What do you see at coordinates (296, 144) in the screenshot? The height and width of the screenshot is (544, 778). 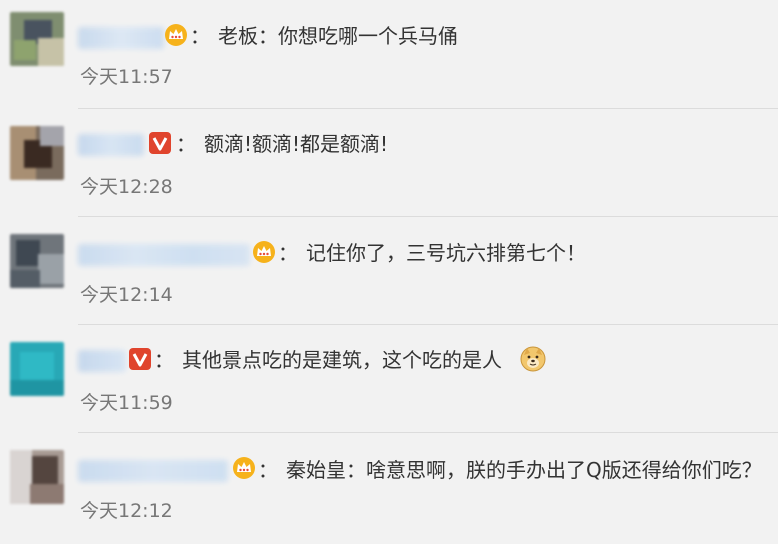 I see `comment-body: 额滴!额滴!都是额滴!` at bounding box center [296, 144].